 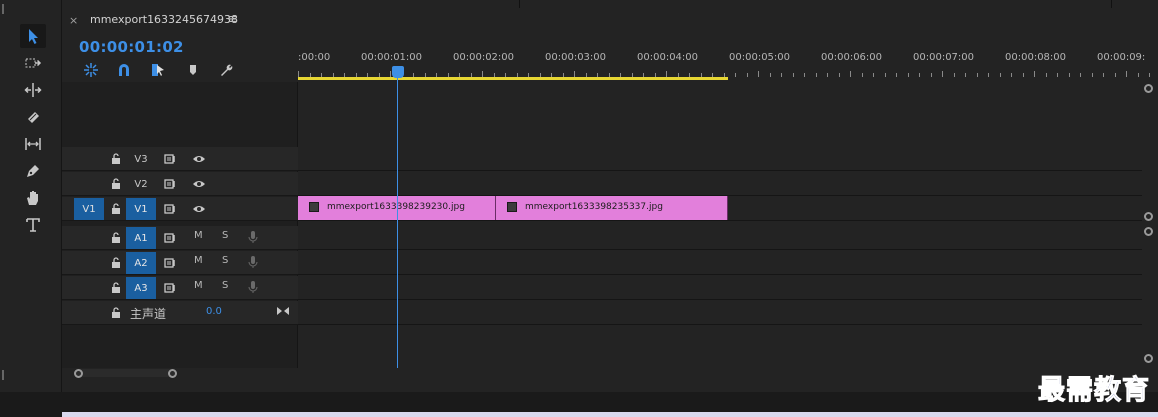 What do you see at coordinates (33, 36) in the screenshot?
I see `selection-tool-icon` at bounding box center [33, 36].